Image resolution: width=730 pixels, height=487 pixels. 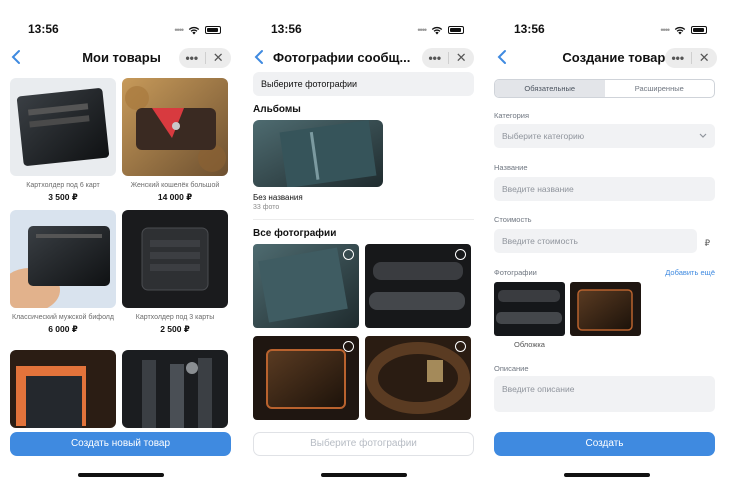 What do you see at coordinates (605, 309) in the screenshot?
I see `photo-thumbnail` at bounding box center [605, 309].